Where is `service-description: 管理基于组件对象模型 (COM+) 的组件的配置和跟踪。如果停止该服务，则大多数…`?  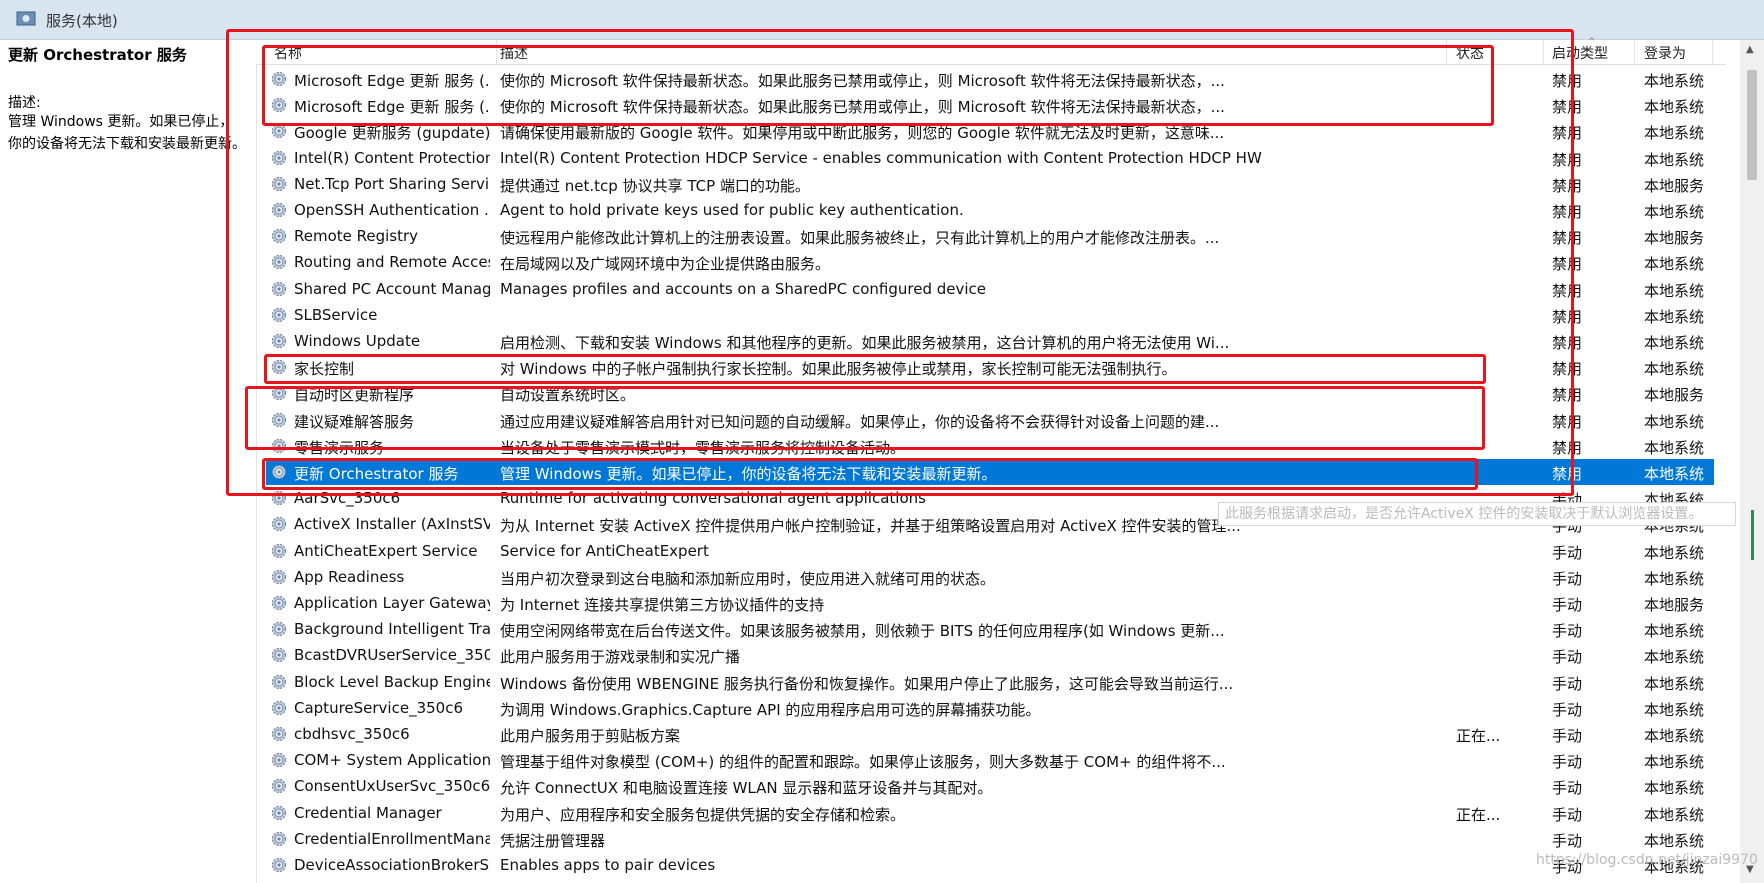
service-description: 管理基于组件对象模型 (COM+) 的组件的配置和跟踪。如果停止该服务，则大多数… is located at coordinates (863, 762).